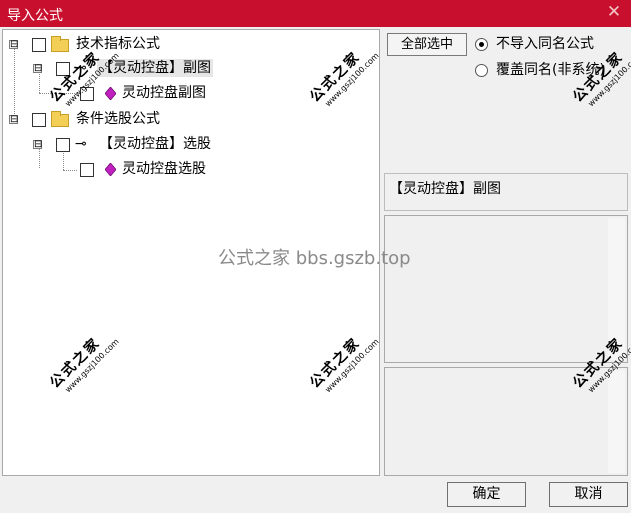  What do you see at coordinates (314, 258) in the screenshot?
I see `center-watermark: 公式之家 bbs.gszb.top` at bounding box center [314, 258].